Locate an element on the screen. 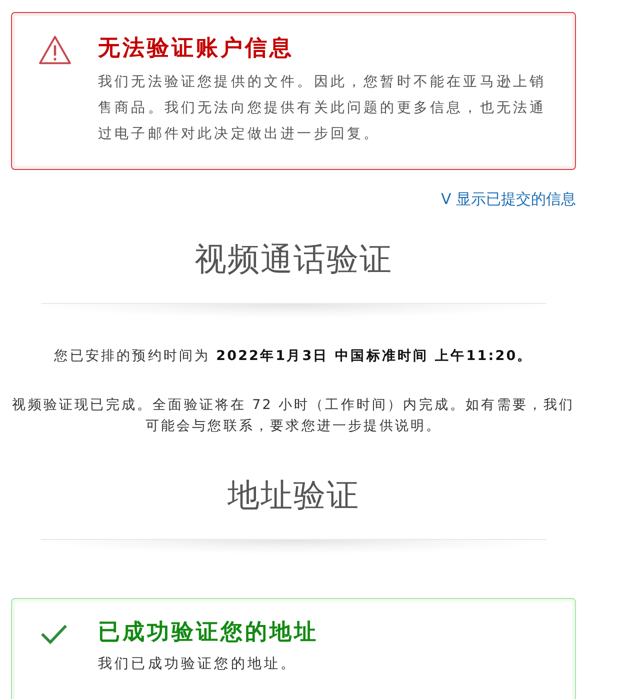  warning-icon is located at coordinates (55, 50).